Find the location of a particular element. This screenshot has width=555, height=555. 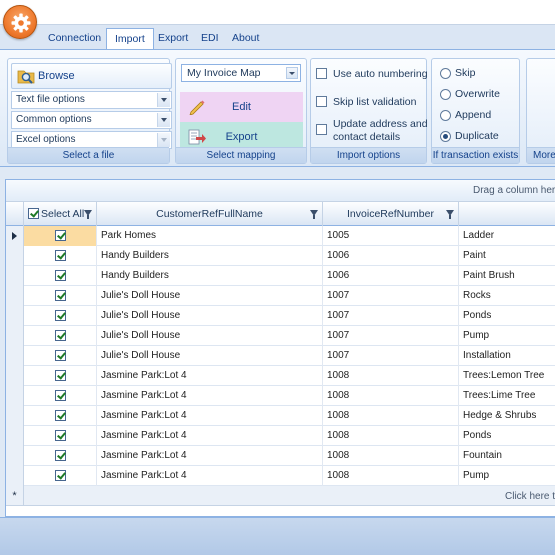

table-row: Julie's Doll House 1007 Ponds is located at coordinates (280, 316).